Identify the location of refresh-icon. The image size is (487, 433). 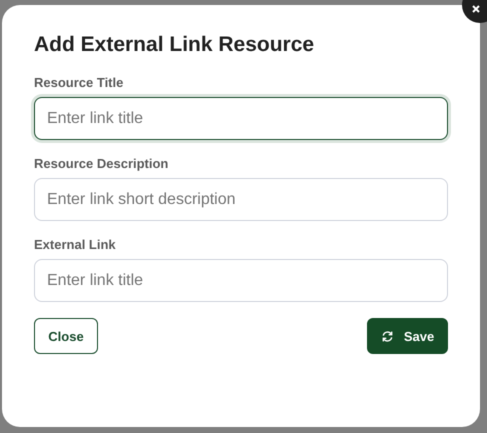
(387, 336).